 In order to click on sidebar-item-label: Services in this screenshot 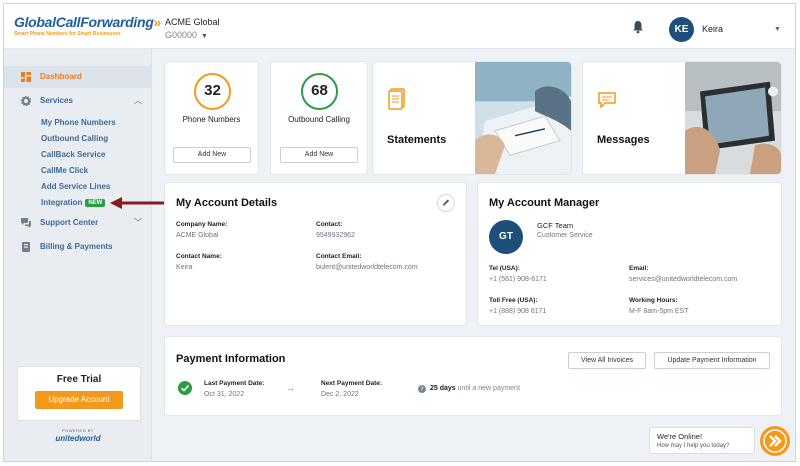, I will do `click(56, 100)`.